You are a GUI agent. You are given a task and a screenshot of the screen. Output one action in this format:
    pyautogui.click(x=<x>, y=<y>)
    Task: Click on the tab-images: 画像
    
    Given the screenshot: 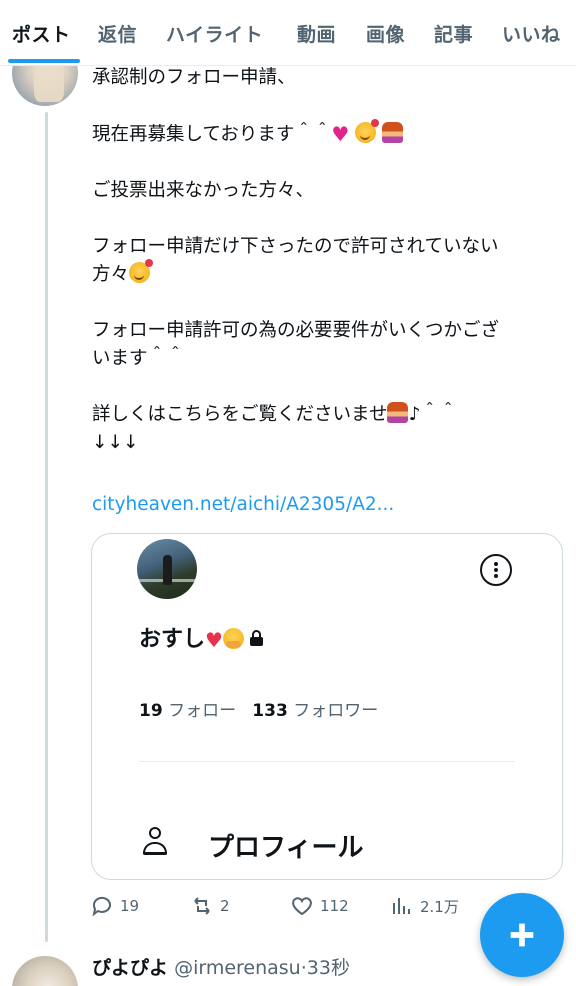 What is the action you would take?
    pyautogui.click(x=385, y=33)
    